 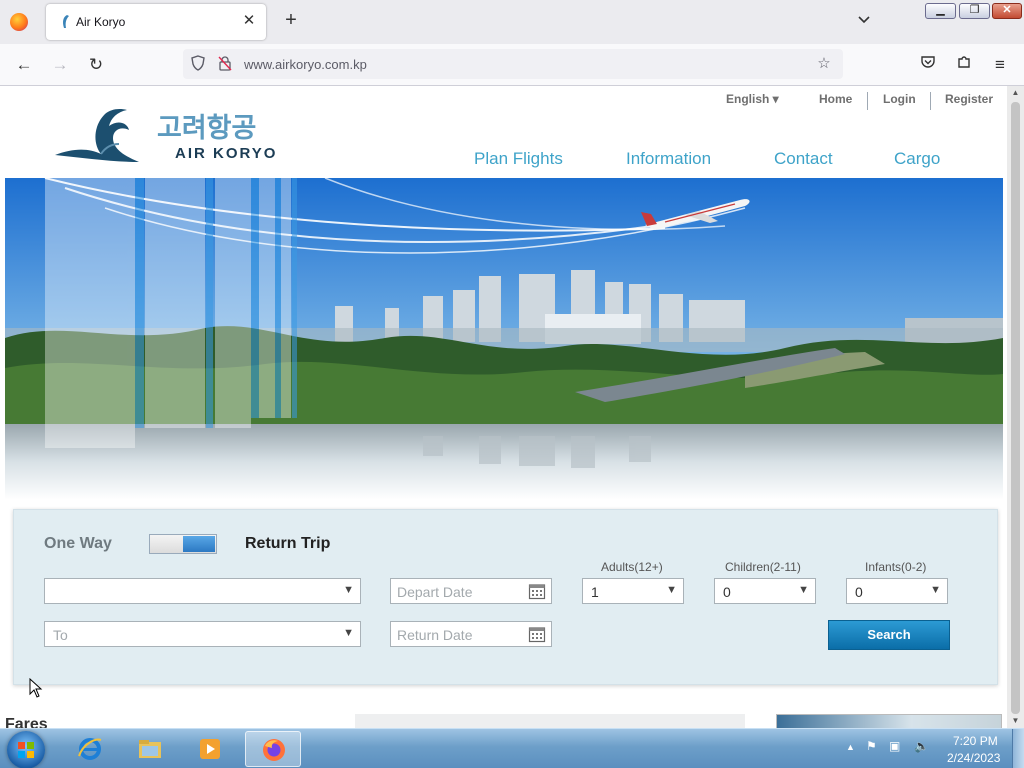 I want to click on forward-arrow-icon: →, so click(x=60, y=65).